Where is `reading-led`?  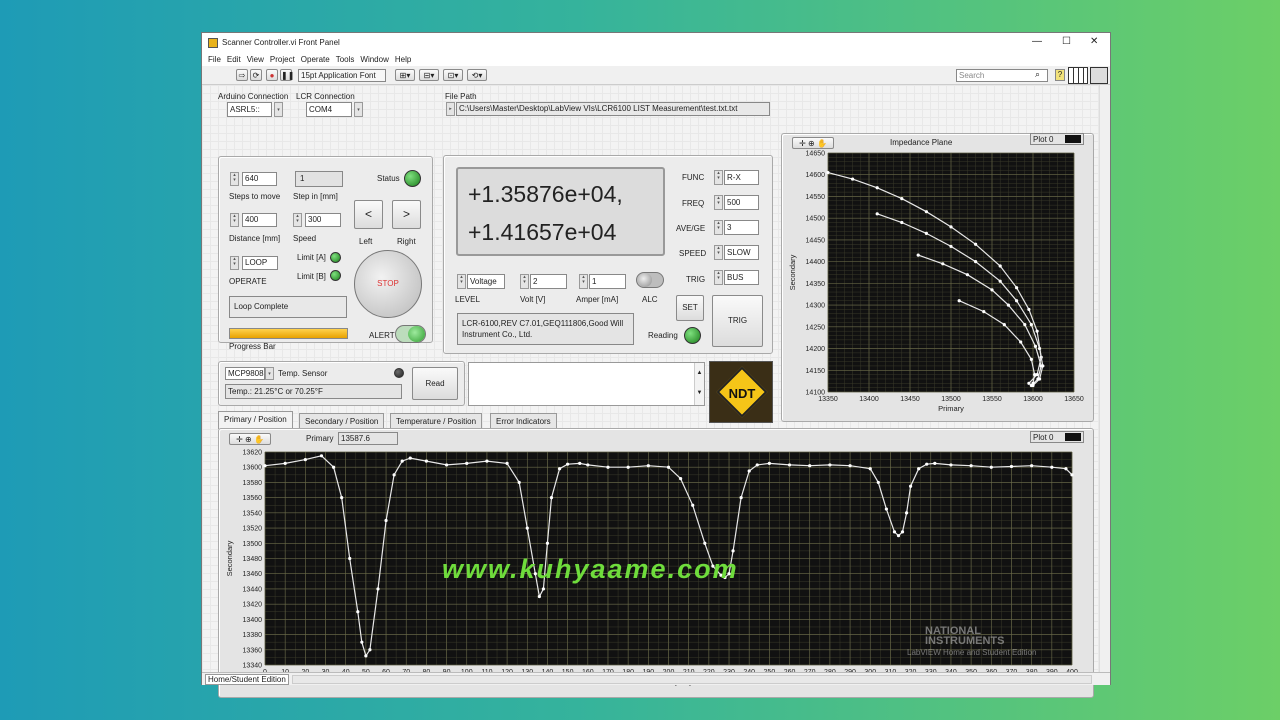
reading-led is located at coordinates (692, 335).